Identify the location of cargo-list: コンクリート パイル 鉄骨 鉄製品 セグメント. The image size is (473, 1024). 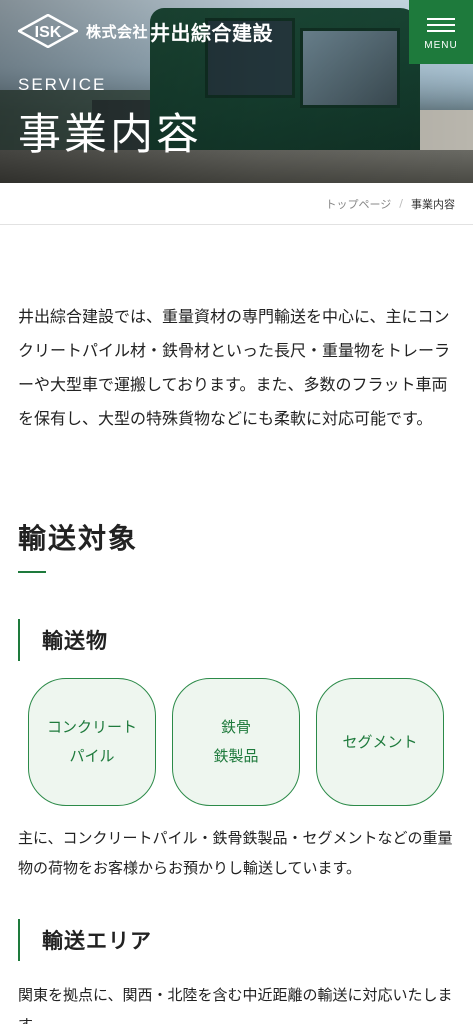
(236, 742).